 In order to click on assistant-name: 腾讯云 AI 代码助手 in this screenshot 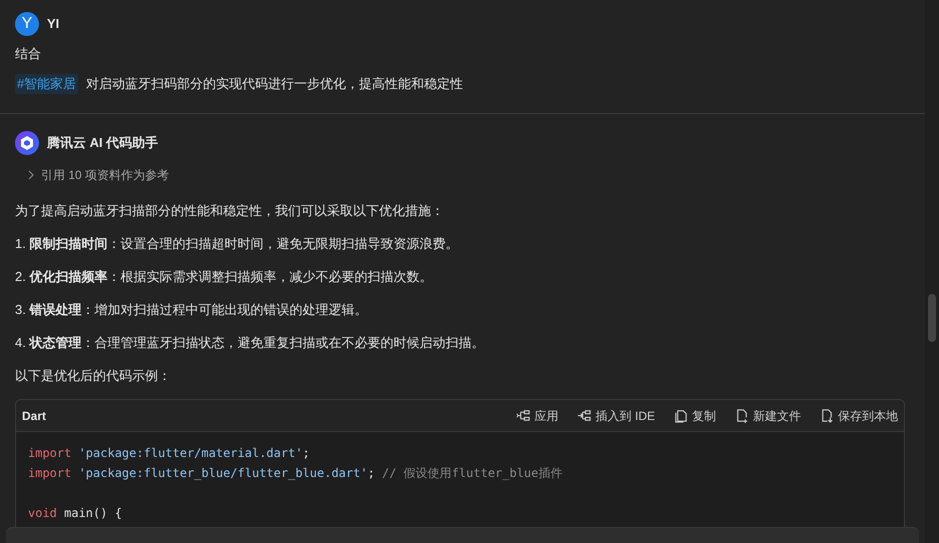, I will do `click(102, 143)`.